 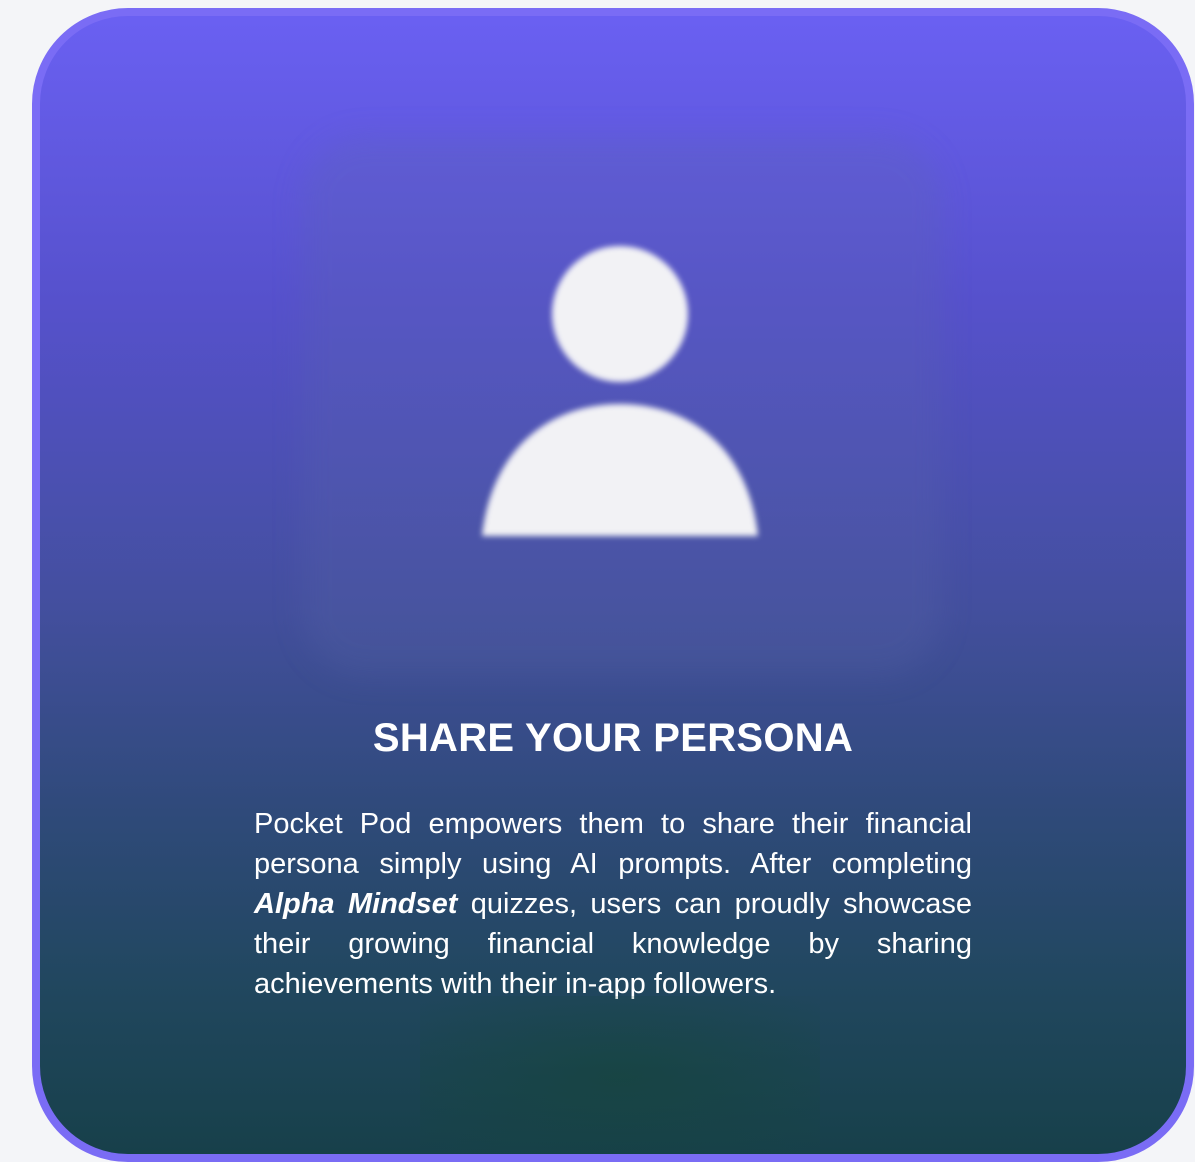 I want to click on card-title: SHARE YOUR PERSONA, so click(x=613, y=738).